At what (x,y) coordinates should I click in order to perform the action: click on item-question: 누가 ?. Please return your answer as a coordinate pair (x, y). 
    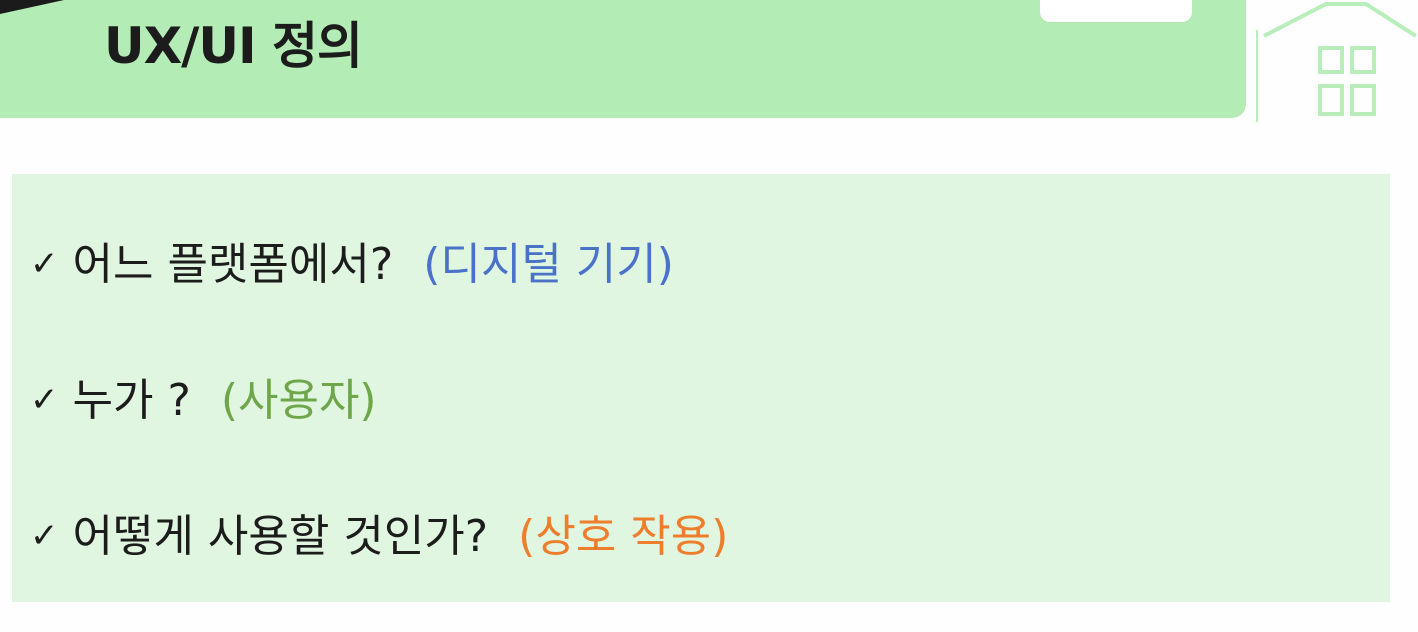
    Looking at the image, I should click on (131, 400).